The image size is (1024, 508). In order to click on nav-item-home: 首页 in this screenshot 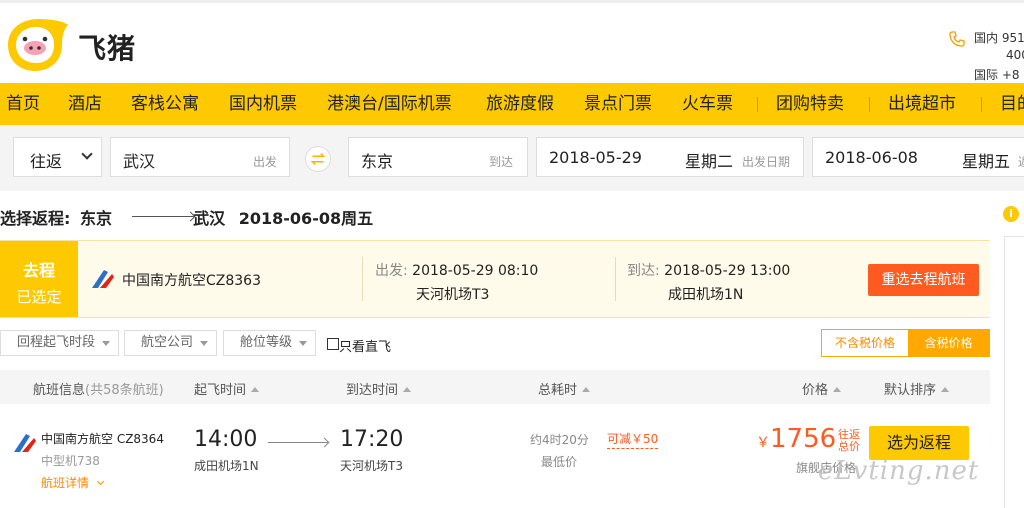, I will do `click(23, 104)`.